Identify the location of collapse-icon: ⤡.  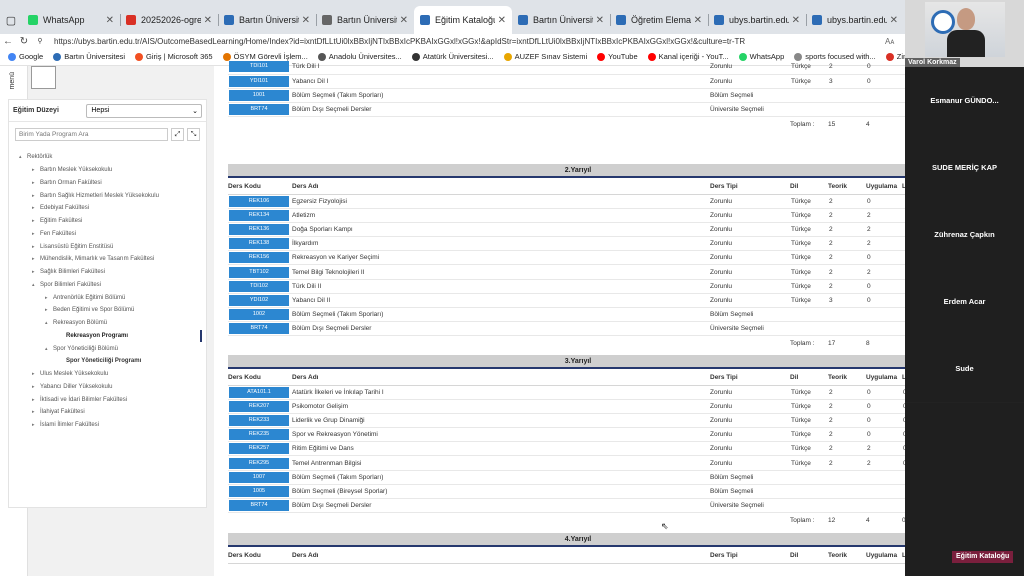
(193, 134).